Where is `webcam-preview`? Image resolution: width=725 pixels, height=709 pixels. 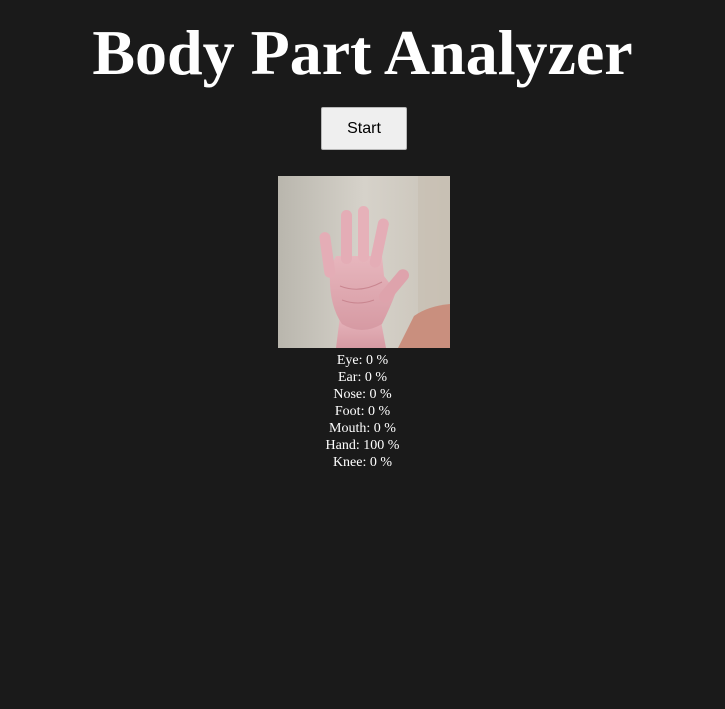
webcam-preview is located at coordinates (364, 262).